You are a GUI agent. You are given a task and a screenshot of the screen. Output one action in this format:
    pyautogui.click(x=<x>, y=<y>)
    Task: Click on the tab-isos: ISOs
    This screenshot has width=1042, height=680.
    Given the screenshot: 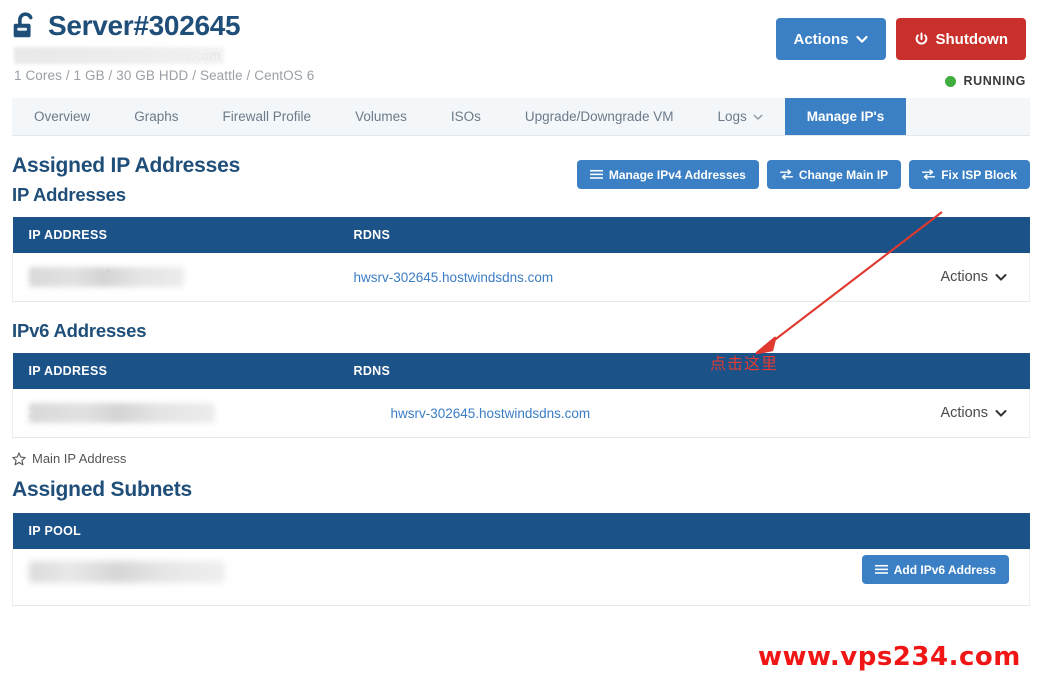 What is the action you would take?
    pyautogui.click(x=466, y=116)
    